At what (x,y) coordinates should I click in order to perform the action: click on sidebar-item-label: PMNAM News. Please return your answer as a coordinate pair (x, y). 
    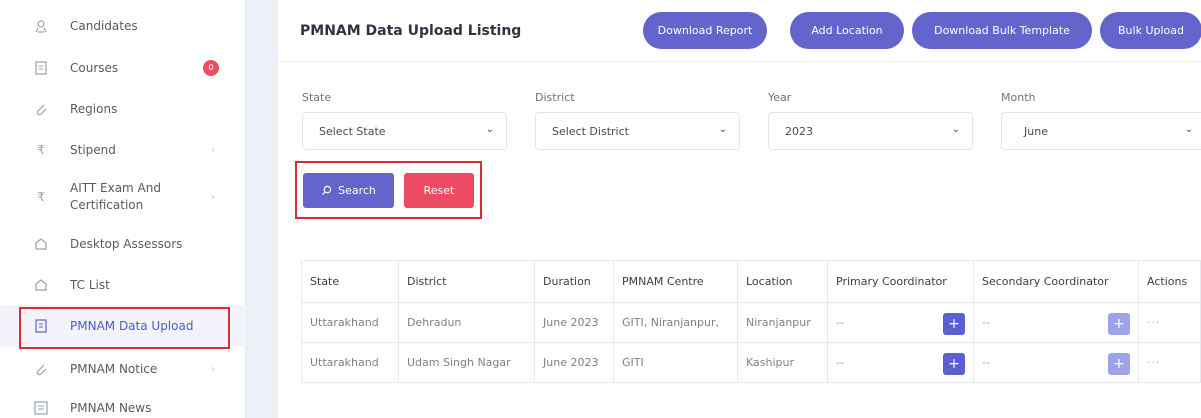
    Looking at the image, I should click on (111, 408).